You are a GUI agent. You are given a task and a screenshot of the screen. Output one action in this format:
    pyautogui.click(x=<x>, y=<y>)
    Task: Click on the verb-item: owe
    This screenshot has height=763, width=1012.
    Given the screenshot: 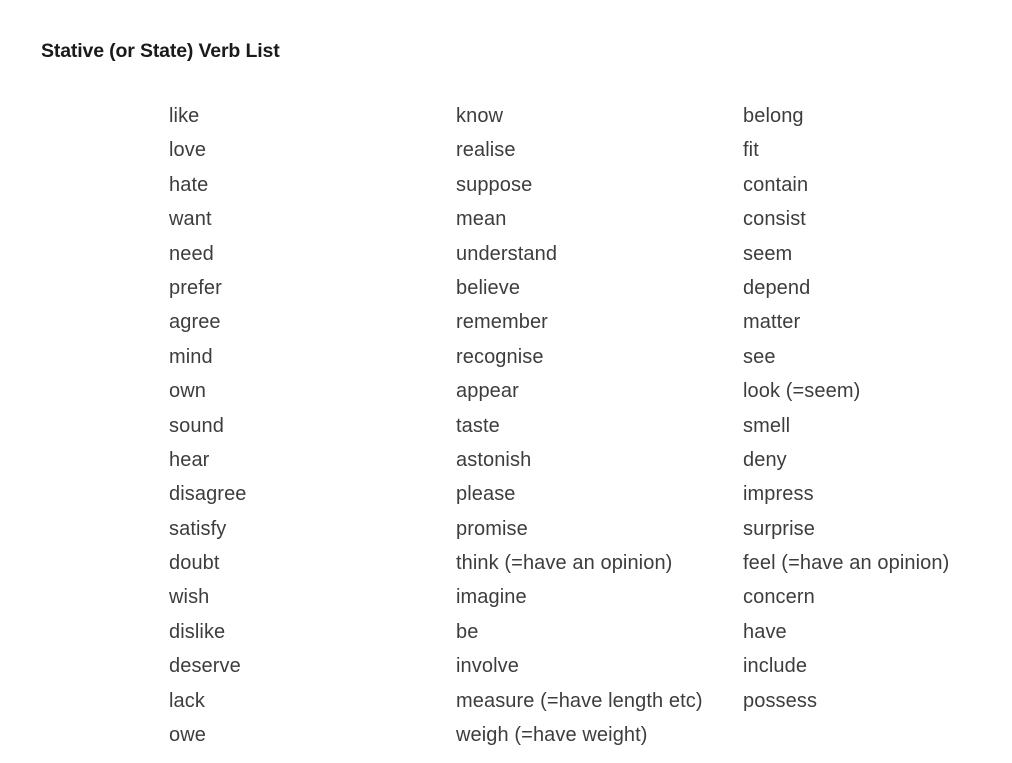 What is the action you would take?
    pyautogui.click(x=187, y=735)
    